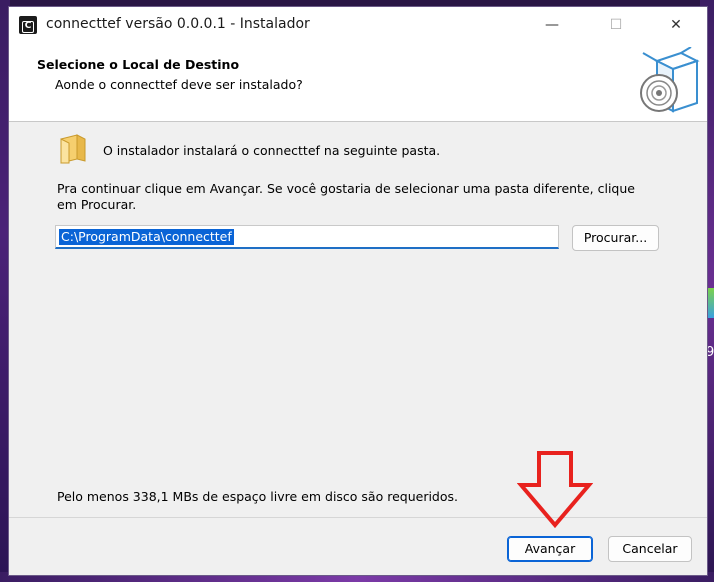 This screenshot has height=582, width=714. I want to click on header-divider, so click(358, 121).